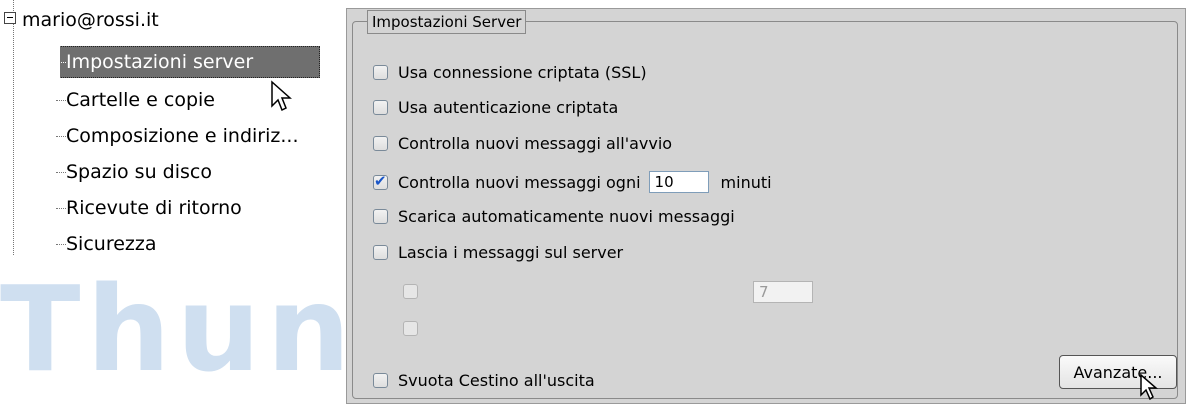 The width and height of the screenshot is (1195, 407). What do you see at coordinates (380, 252) in the screenshot?
I see `leave-on-server-checkbox` at bounding box center [380, 252].